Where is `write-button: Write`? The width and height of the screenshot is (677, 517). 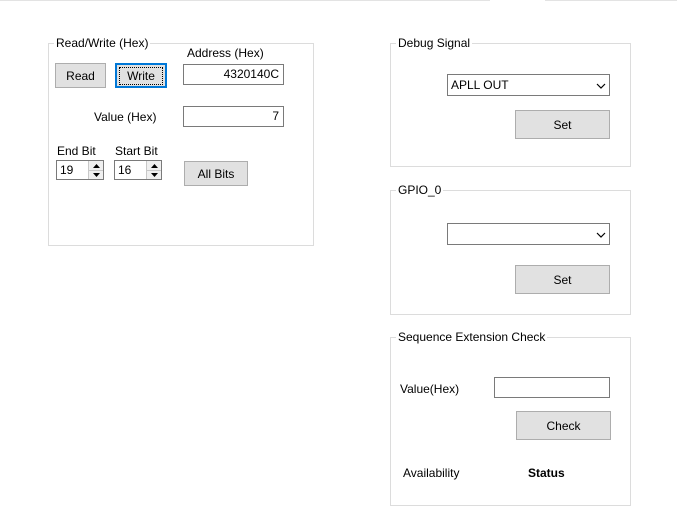
write-button: Write is located at coordinates (141, 75).